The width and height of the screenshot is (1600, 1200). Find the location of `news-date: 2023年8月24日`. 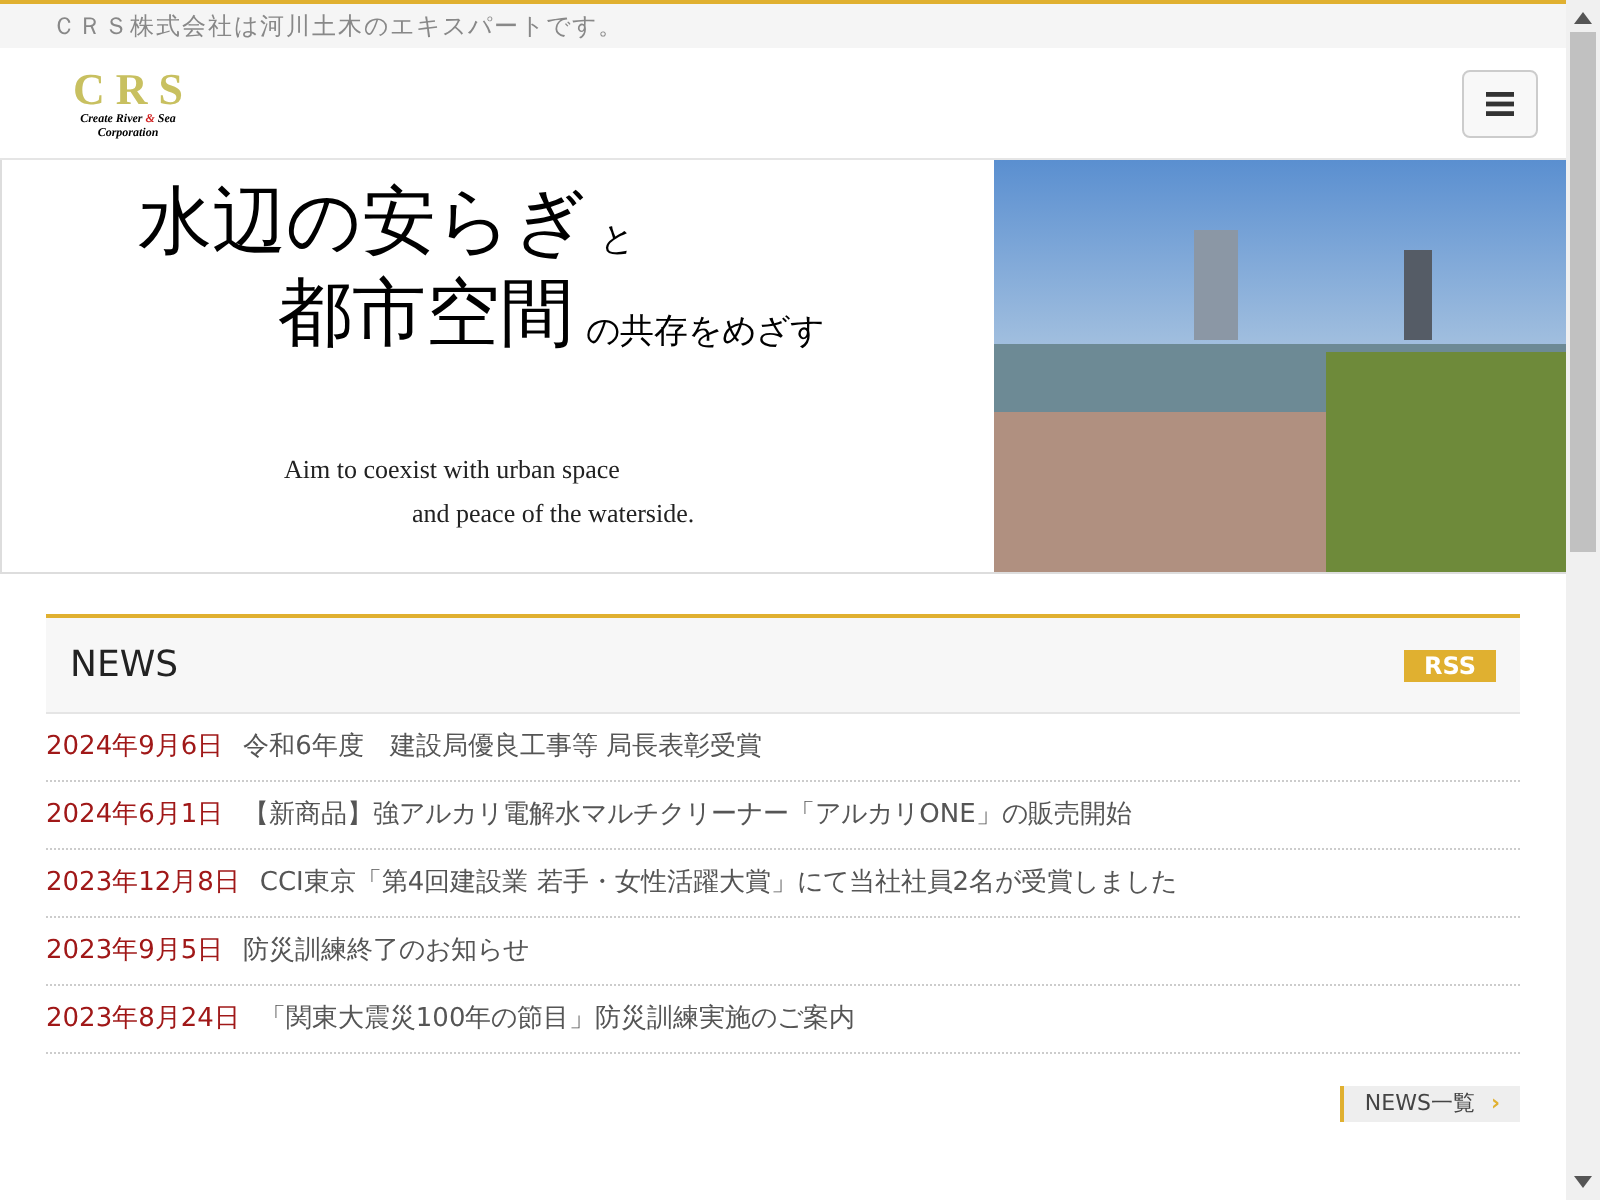

news-date: 2023年8月24日 is located at coordinates (143, 1019).